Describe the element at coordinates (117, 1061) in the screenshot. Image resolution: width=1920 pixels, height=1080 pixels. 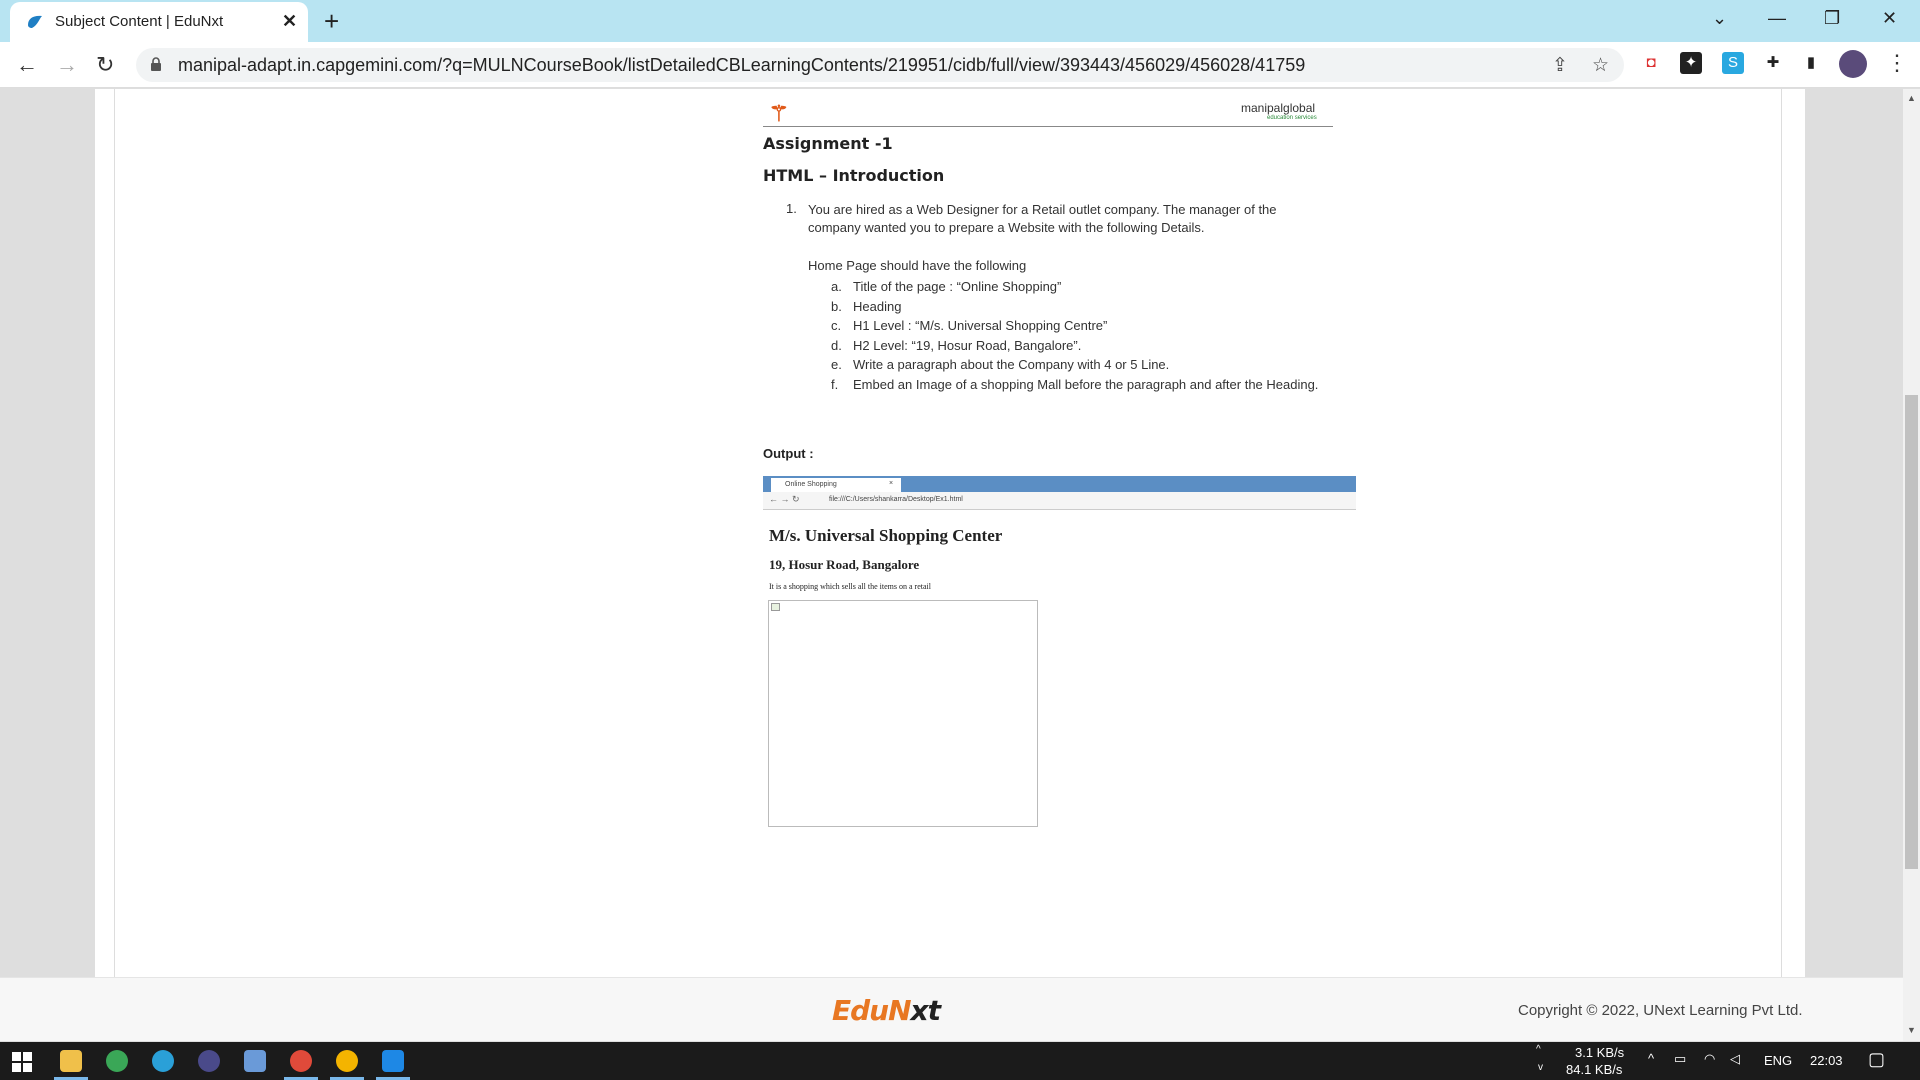
I see `green-app-icon` at that location.